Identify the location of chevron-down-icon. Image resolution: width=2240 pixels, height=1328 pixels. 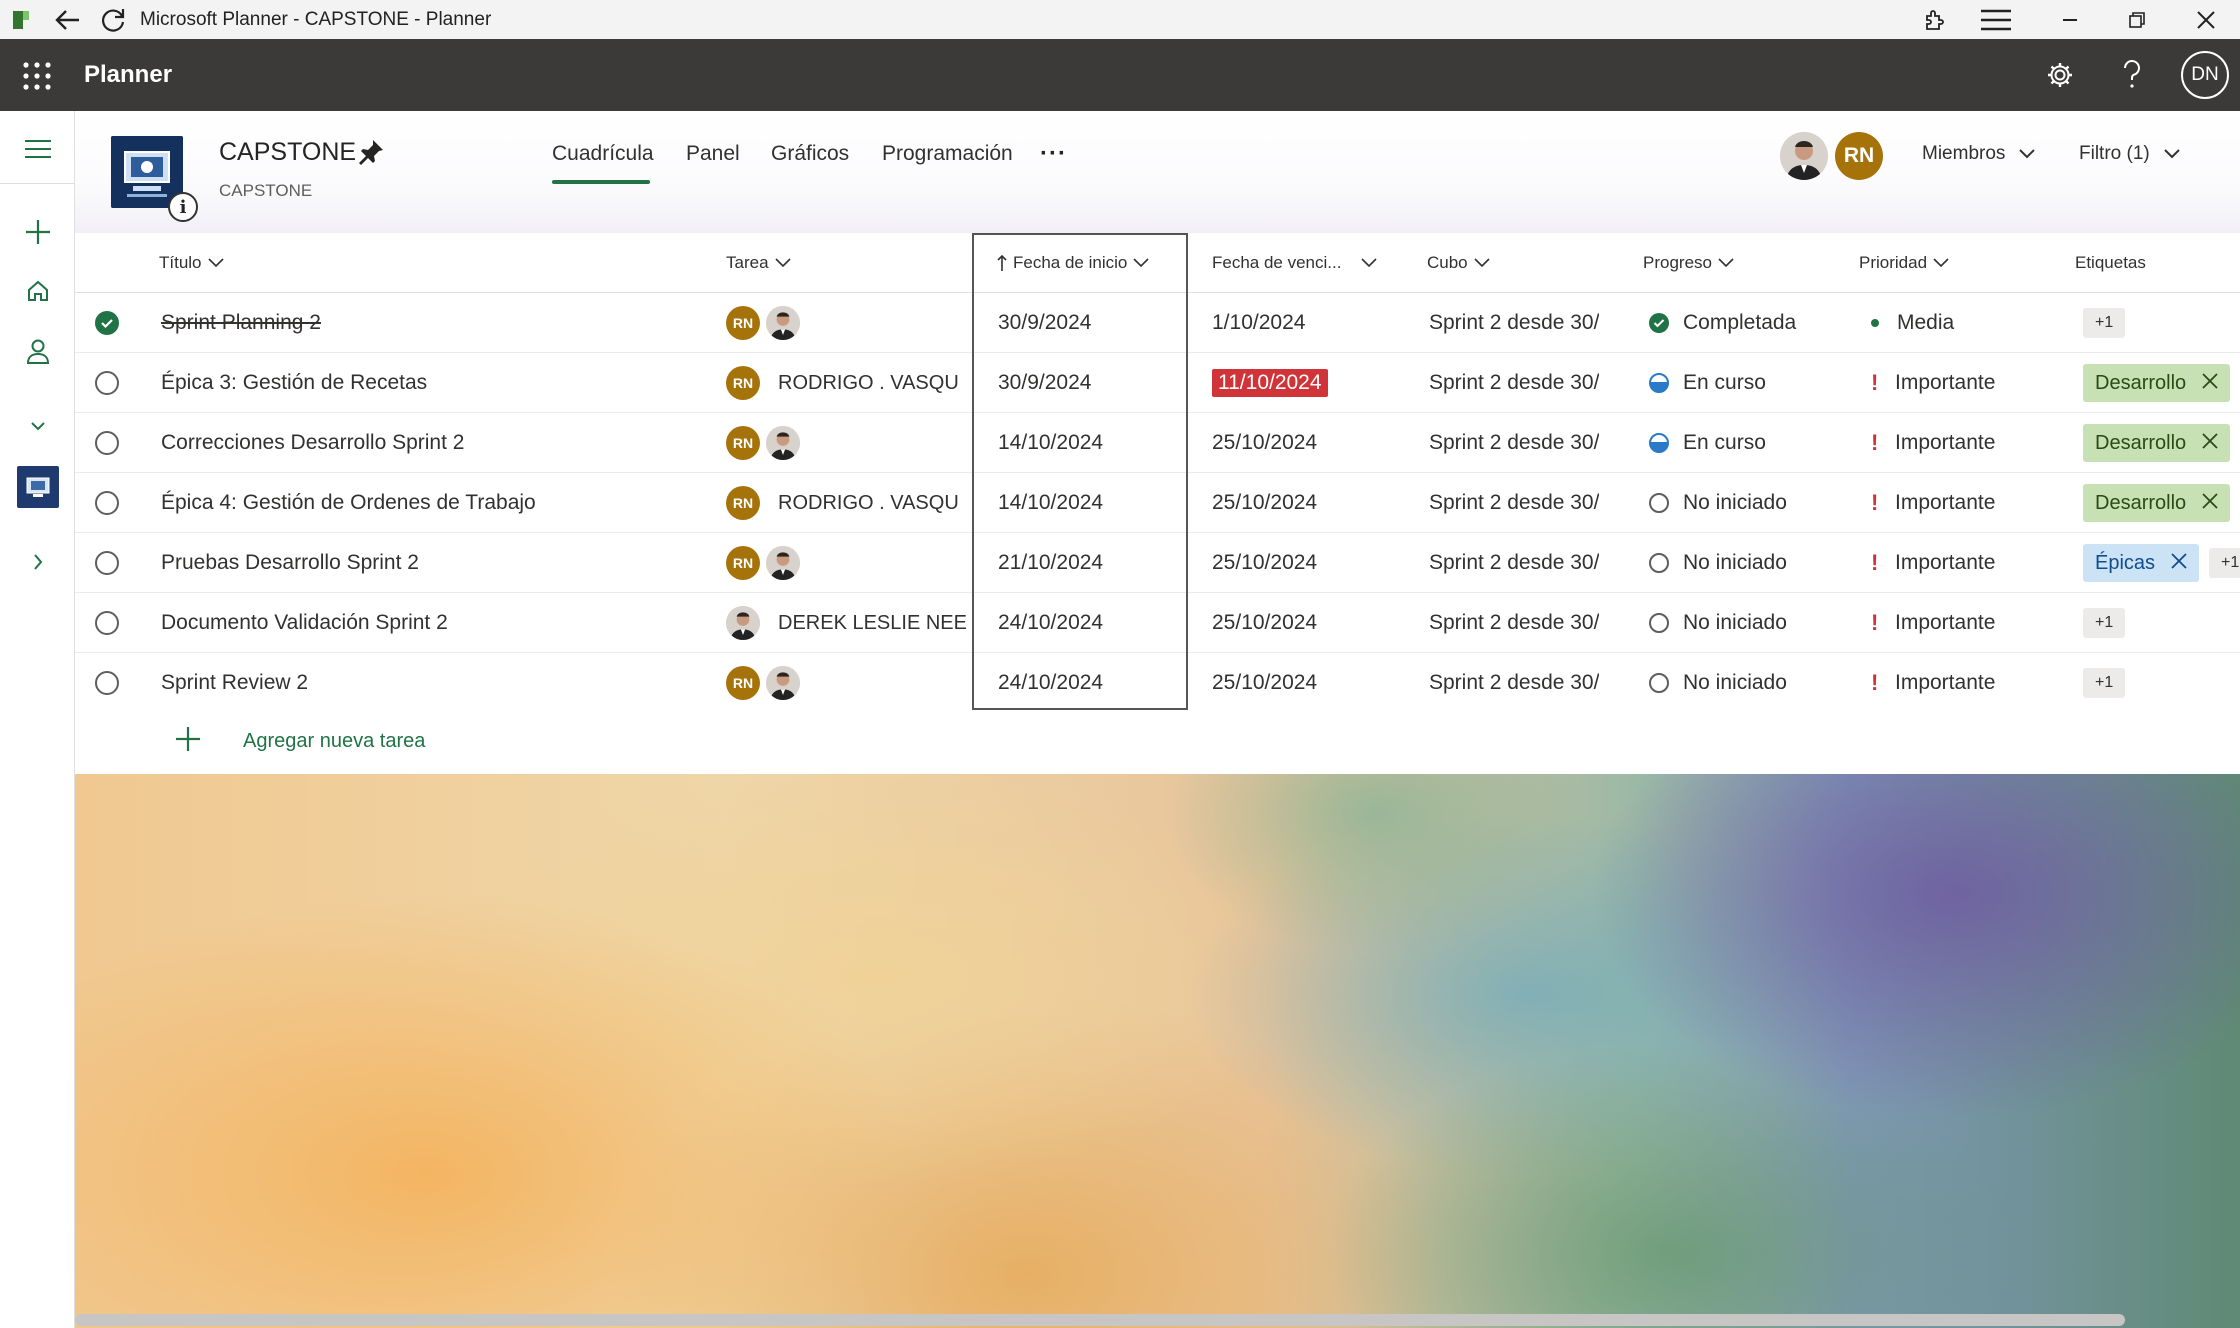
(37, 426).